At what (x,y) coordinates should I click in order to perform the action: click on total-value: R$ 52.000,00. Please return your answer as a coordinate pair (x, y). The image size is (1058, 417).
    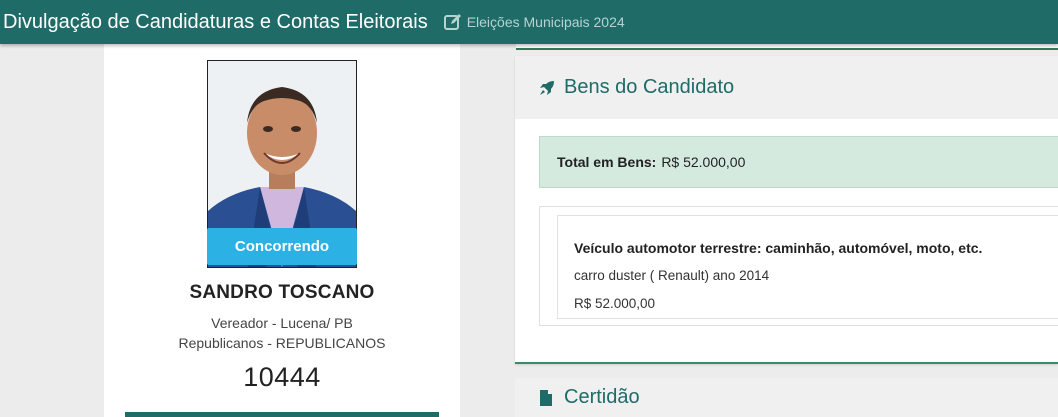
    Looking at the image, I should click on (703, 162).